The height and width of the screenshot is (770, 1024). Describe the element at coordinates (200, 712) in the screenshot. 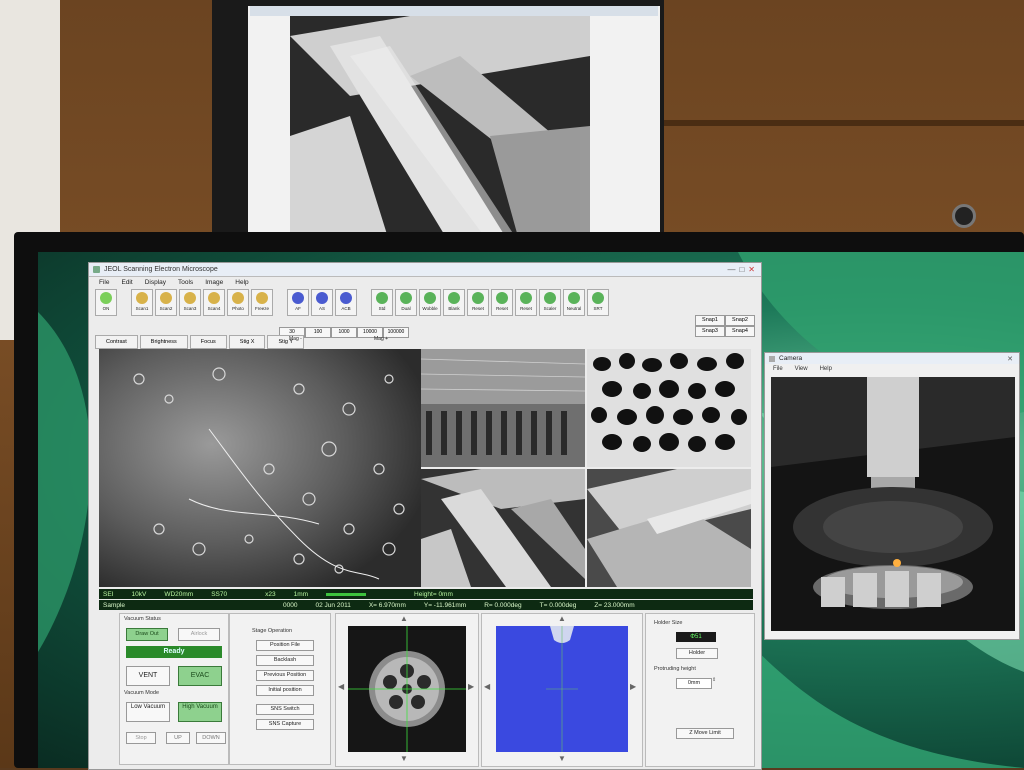

I see `high-vacuum-button: High Vacuum` at that location.